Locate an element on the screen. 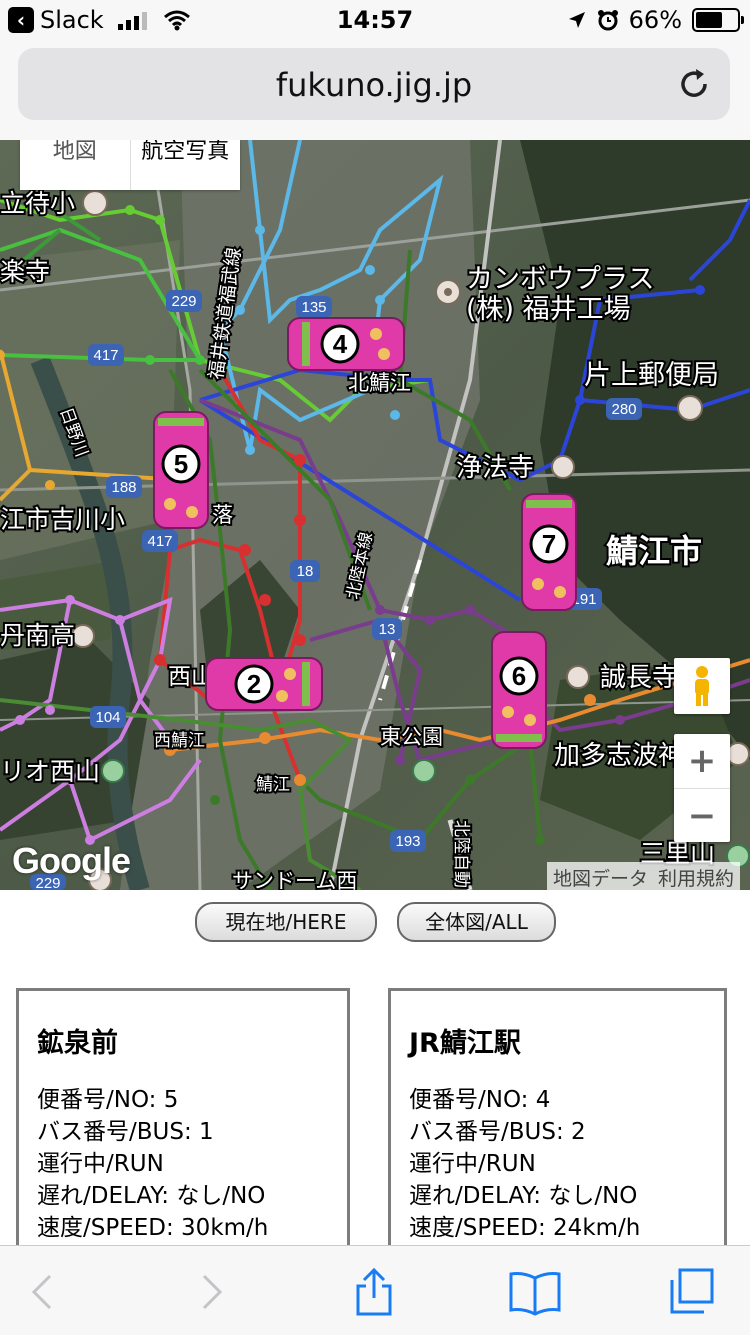 The height and width of the screenshot is (1335, 750). zoom-control: + − is located at coordinates (702, 788).